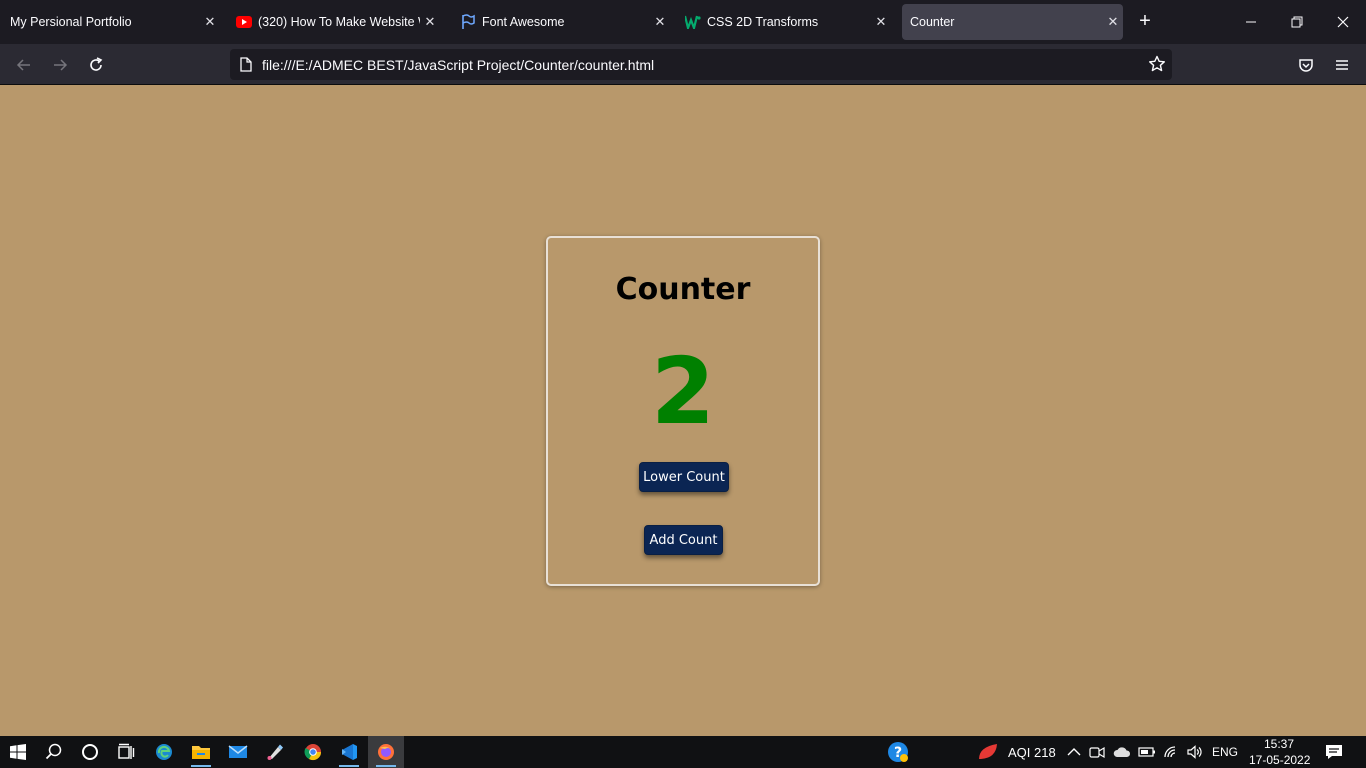  Describe the element at coordinates (54, 752) in the screenshot. I see `search-icon` at that location.